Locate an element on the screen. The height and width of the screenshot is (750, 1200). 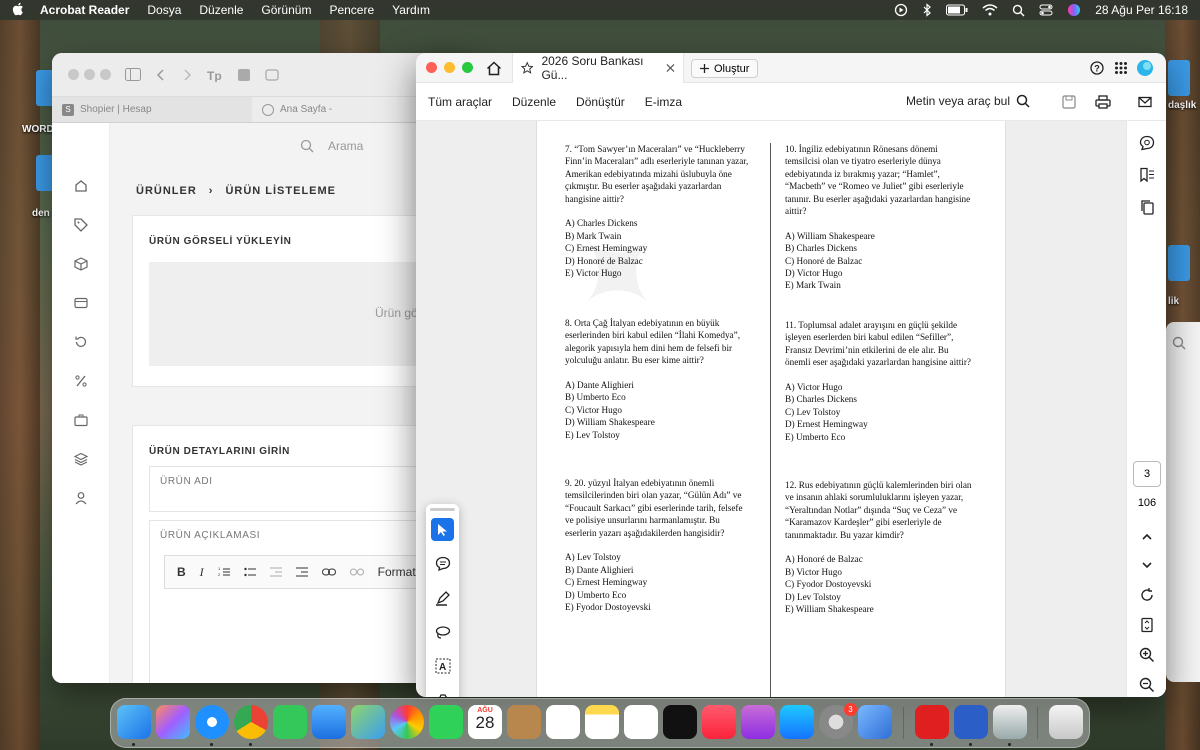
select-tool-button is located at coordinates (442, 529).